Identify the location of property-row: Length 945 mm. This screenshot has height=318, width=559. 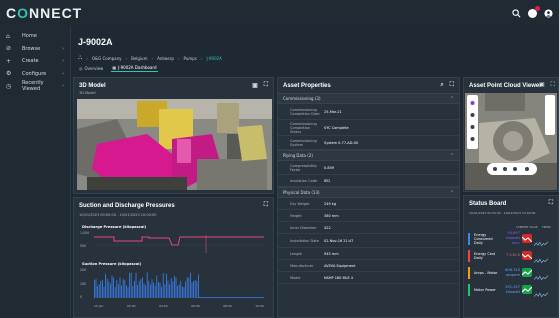
(368, 254).